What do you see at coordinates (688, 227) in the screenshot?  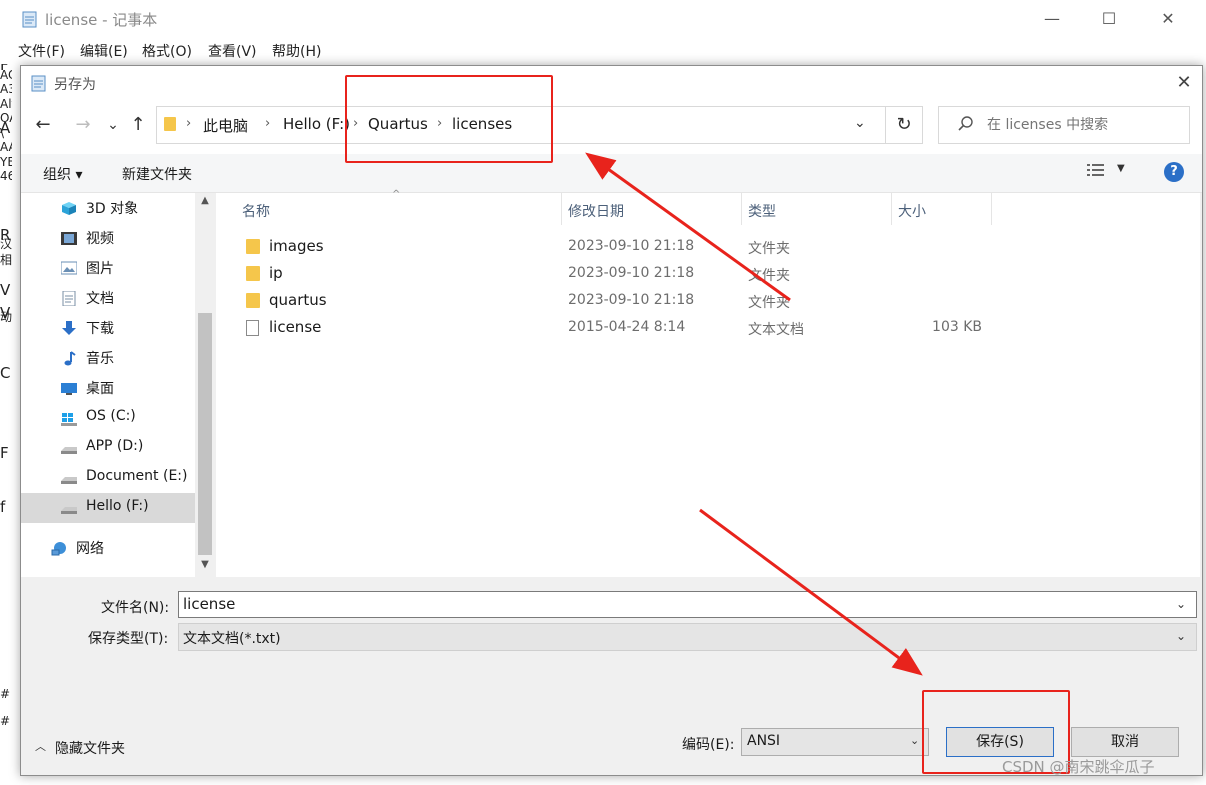 I see `arrow-to-path` at bounding box center [688, 227].